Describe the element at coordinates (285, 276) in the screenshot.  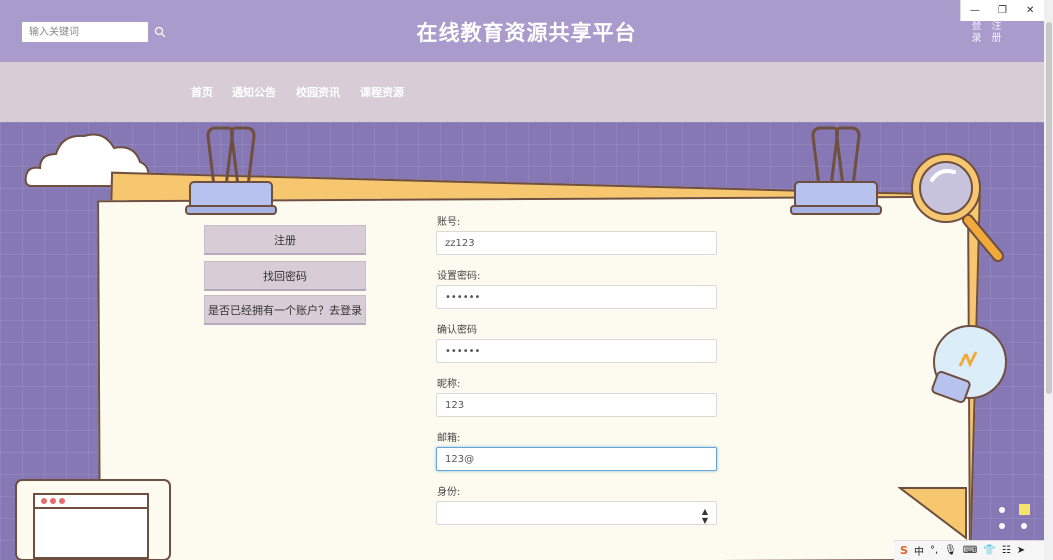
I see `recover-password-button: 找回密码` at that location.